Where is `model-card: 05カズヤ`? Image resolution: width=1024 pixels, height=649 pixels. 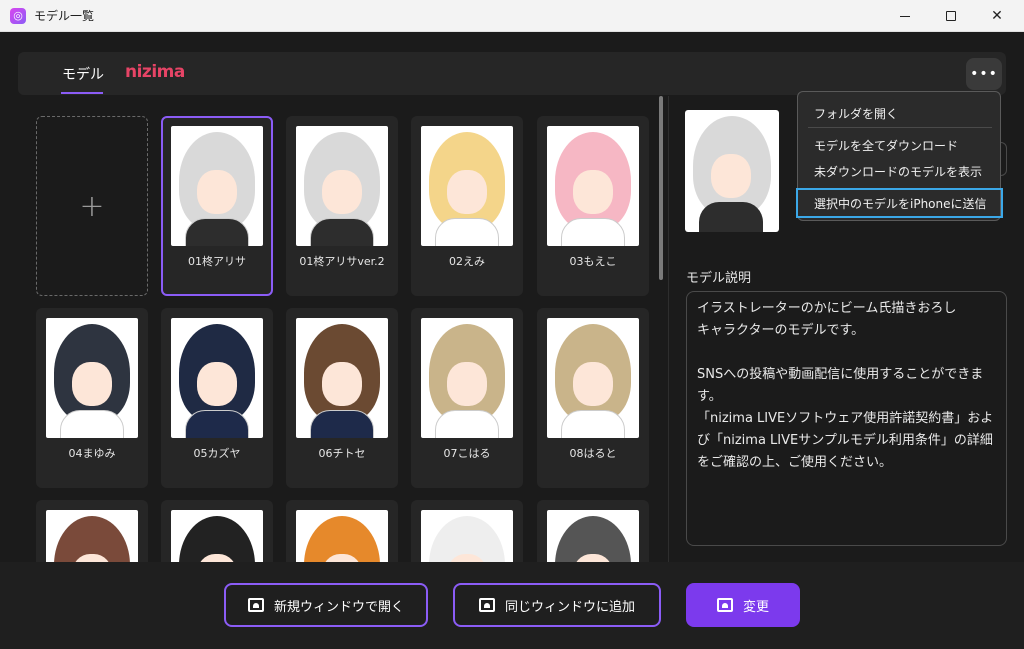 model-card: 05カズヤ is located at coordinates (217, 398).